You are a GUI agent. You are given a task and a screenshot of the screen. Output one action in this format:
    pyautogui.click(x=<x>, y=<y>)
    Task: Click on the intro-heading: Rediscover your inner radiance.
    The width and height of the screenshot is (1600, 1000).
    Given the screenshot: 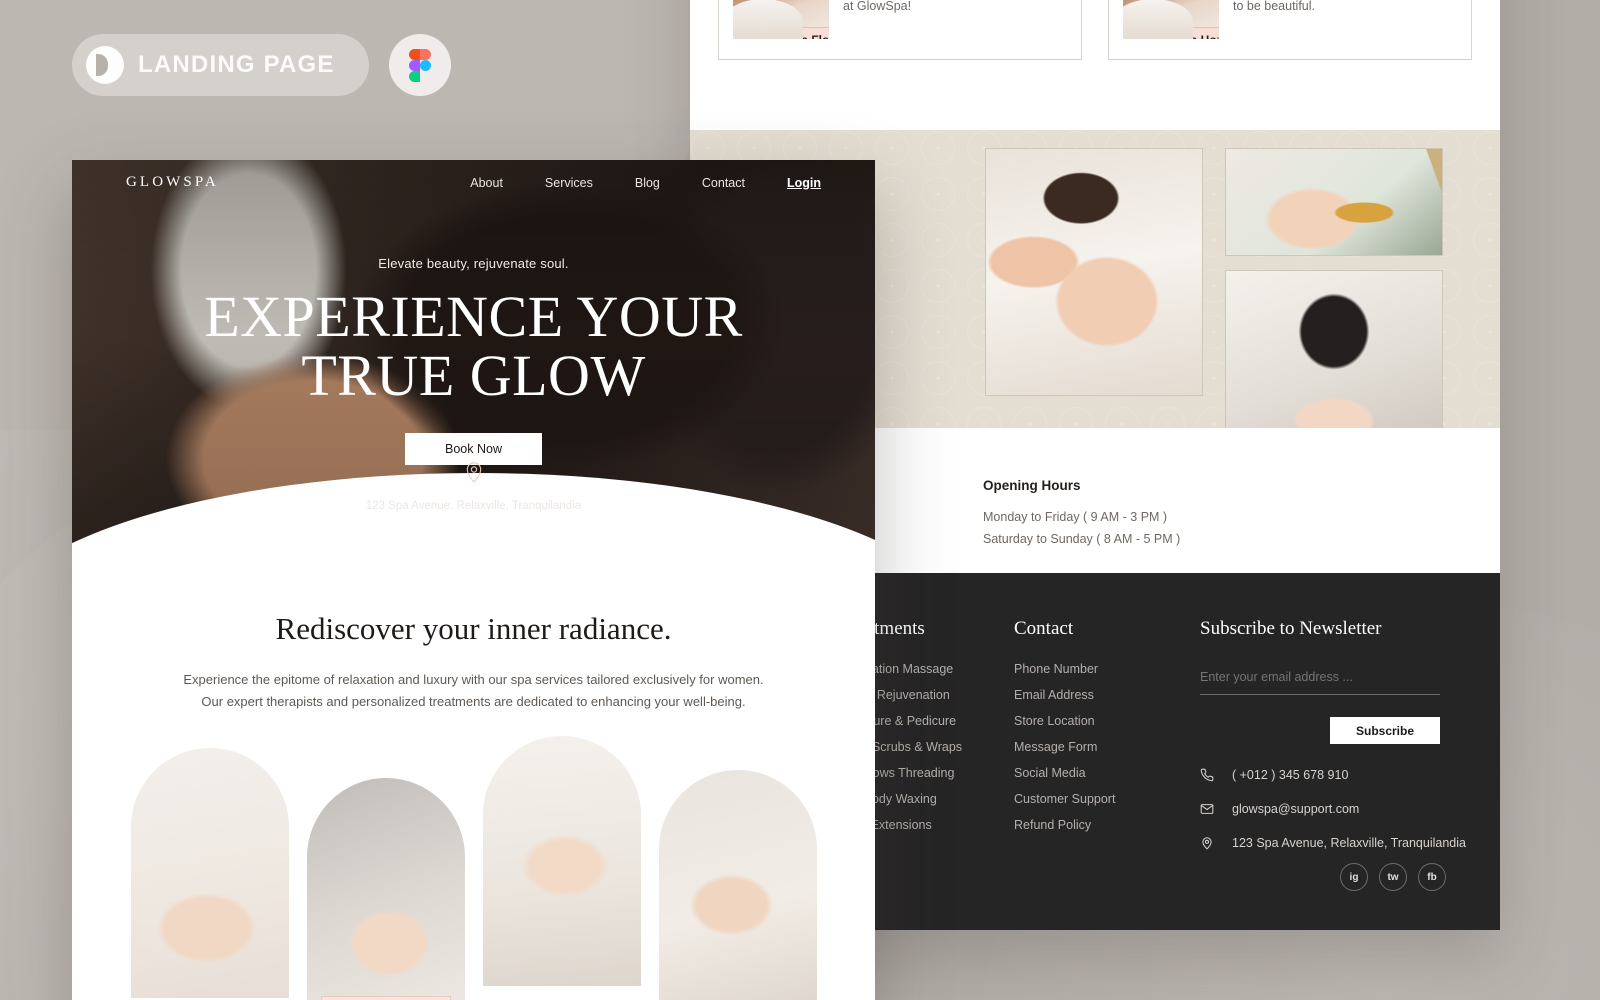 What is the action you would take?
    pyautogui.click(x=473, y=628)
    